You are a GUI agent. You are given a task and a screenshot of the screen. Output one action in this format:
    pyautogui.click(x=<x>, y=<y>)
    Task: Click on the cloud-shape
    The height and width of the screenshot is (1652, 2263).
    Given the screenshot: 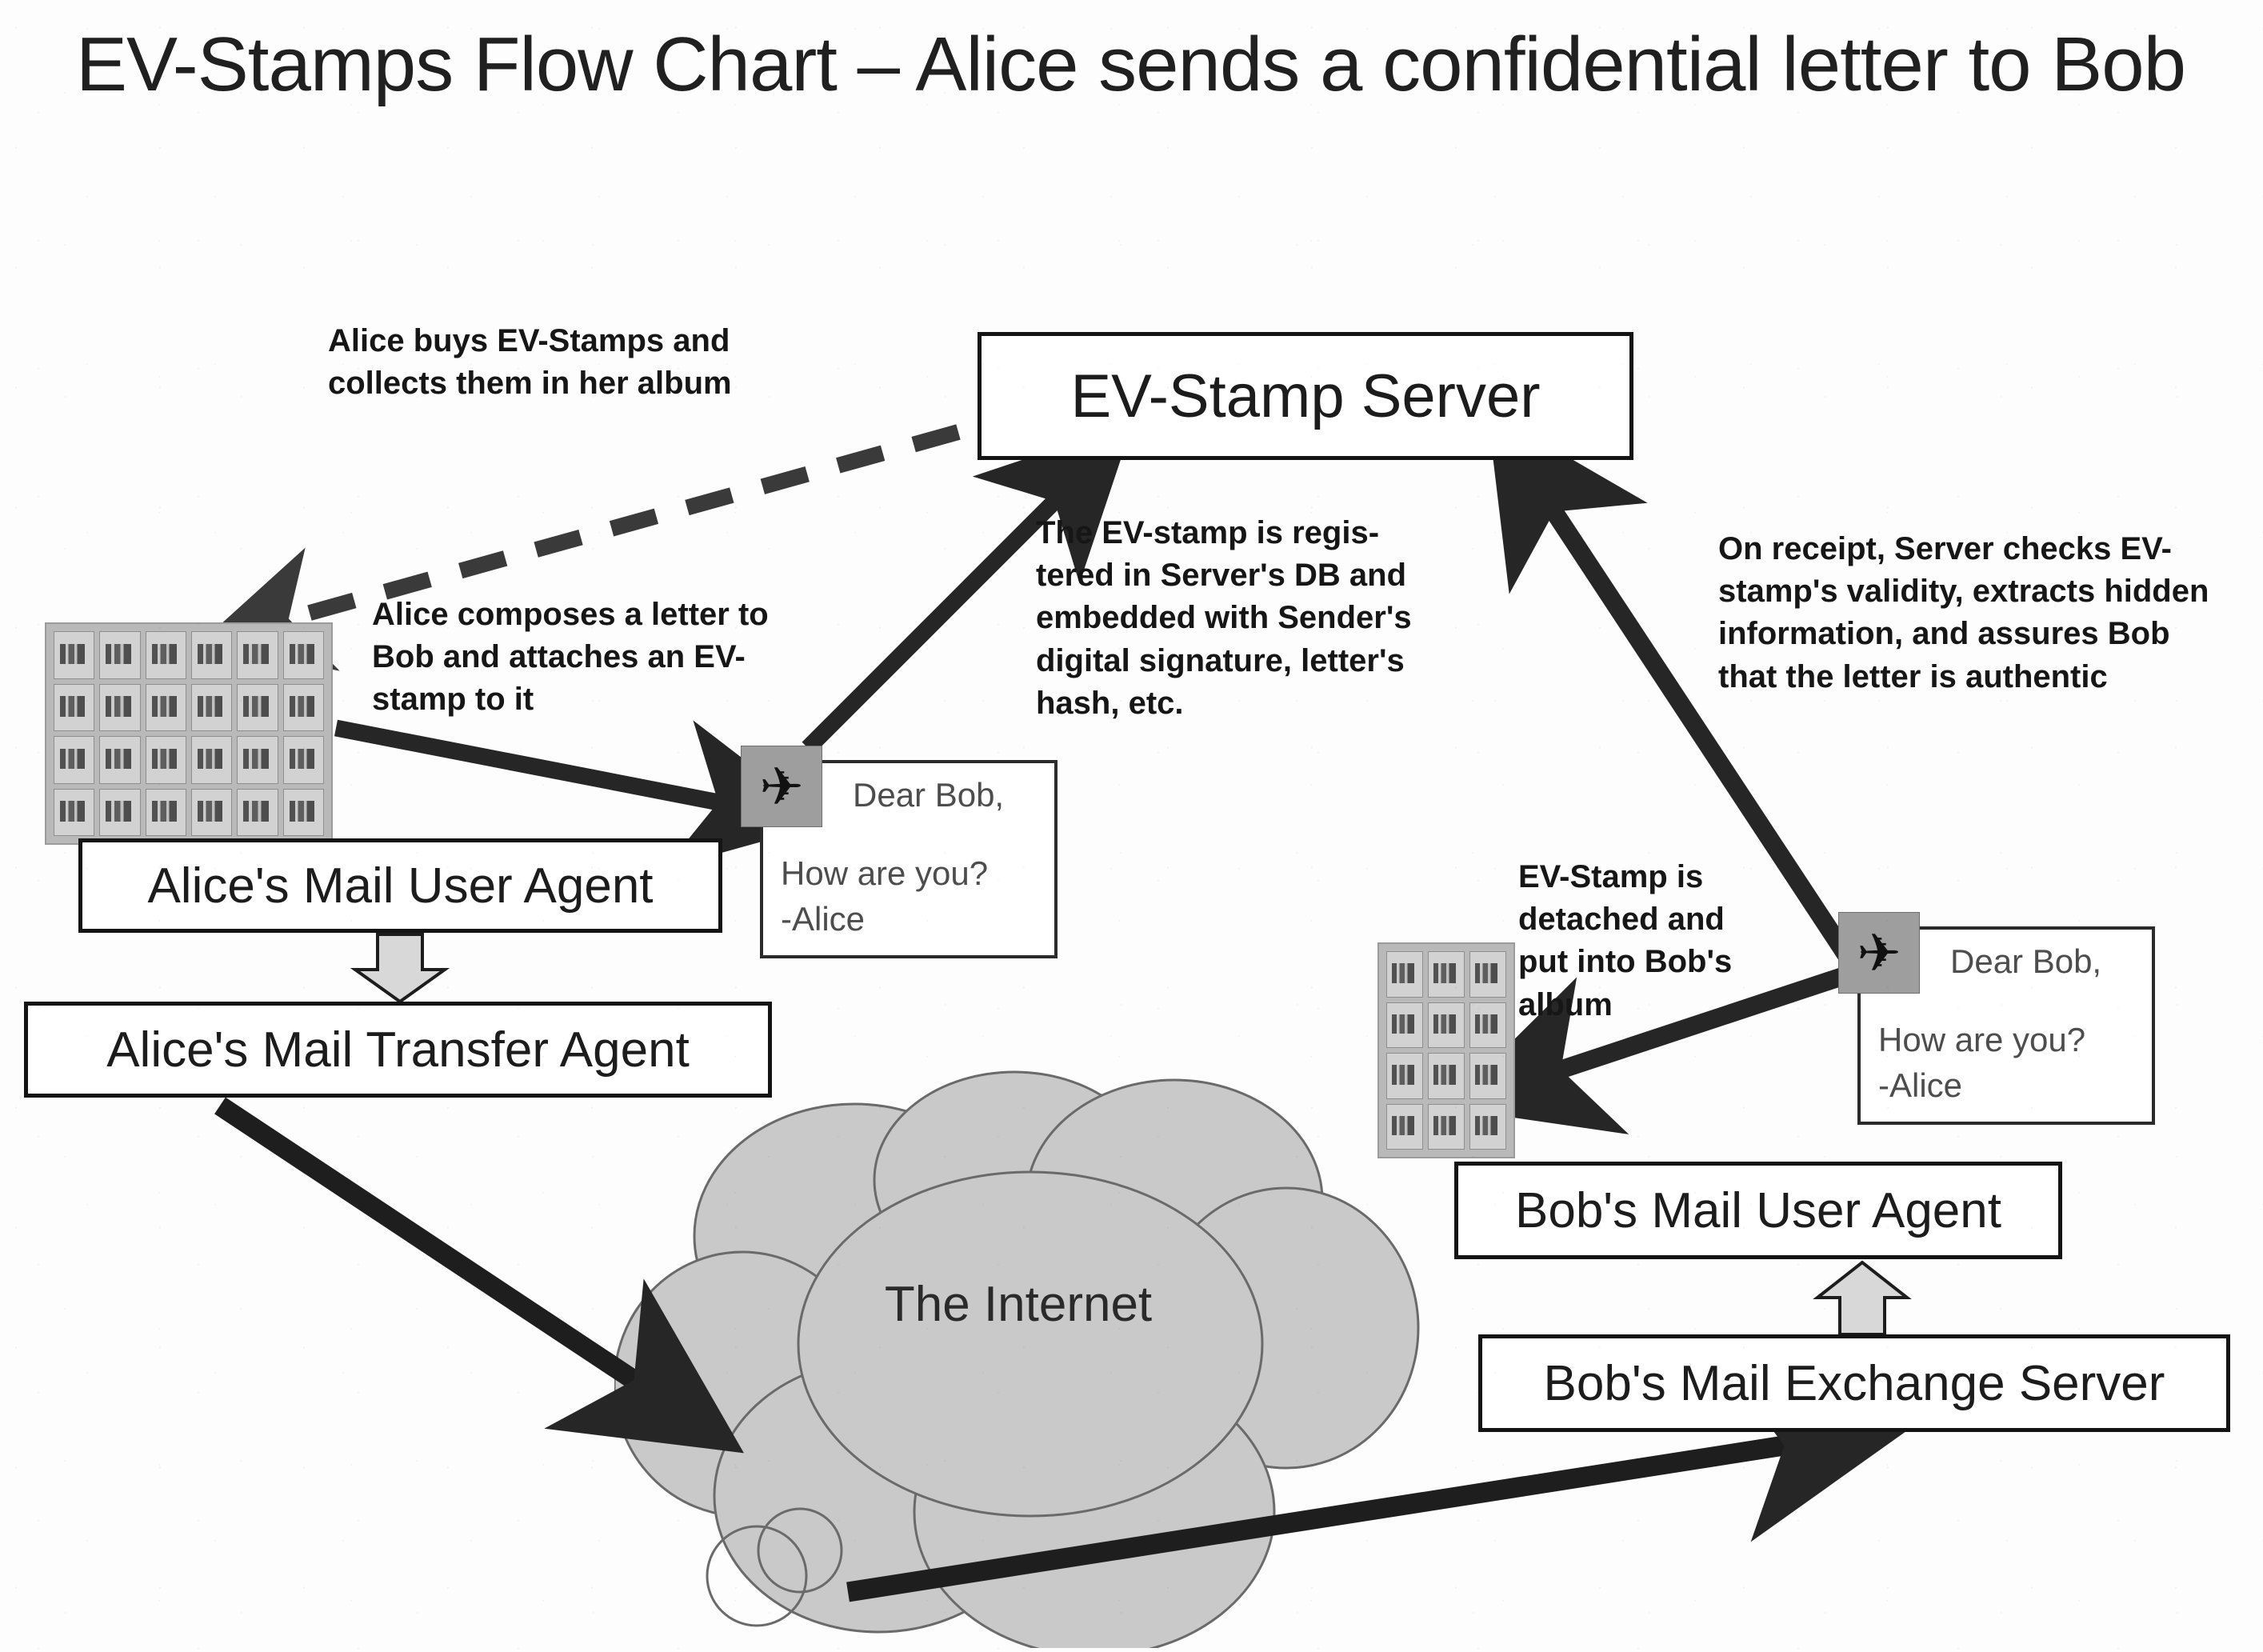 What is the action you would take?
    pyautogui.click(x=1016, y=1361)
    